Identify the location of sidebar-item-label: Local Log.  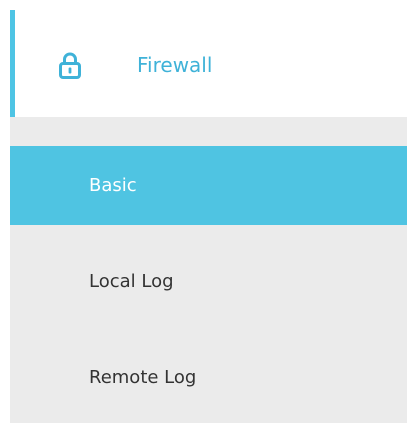
(131, 281).